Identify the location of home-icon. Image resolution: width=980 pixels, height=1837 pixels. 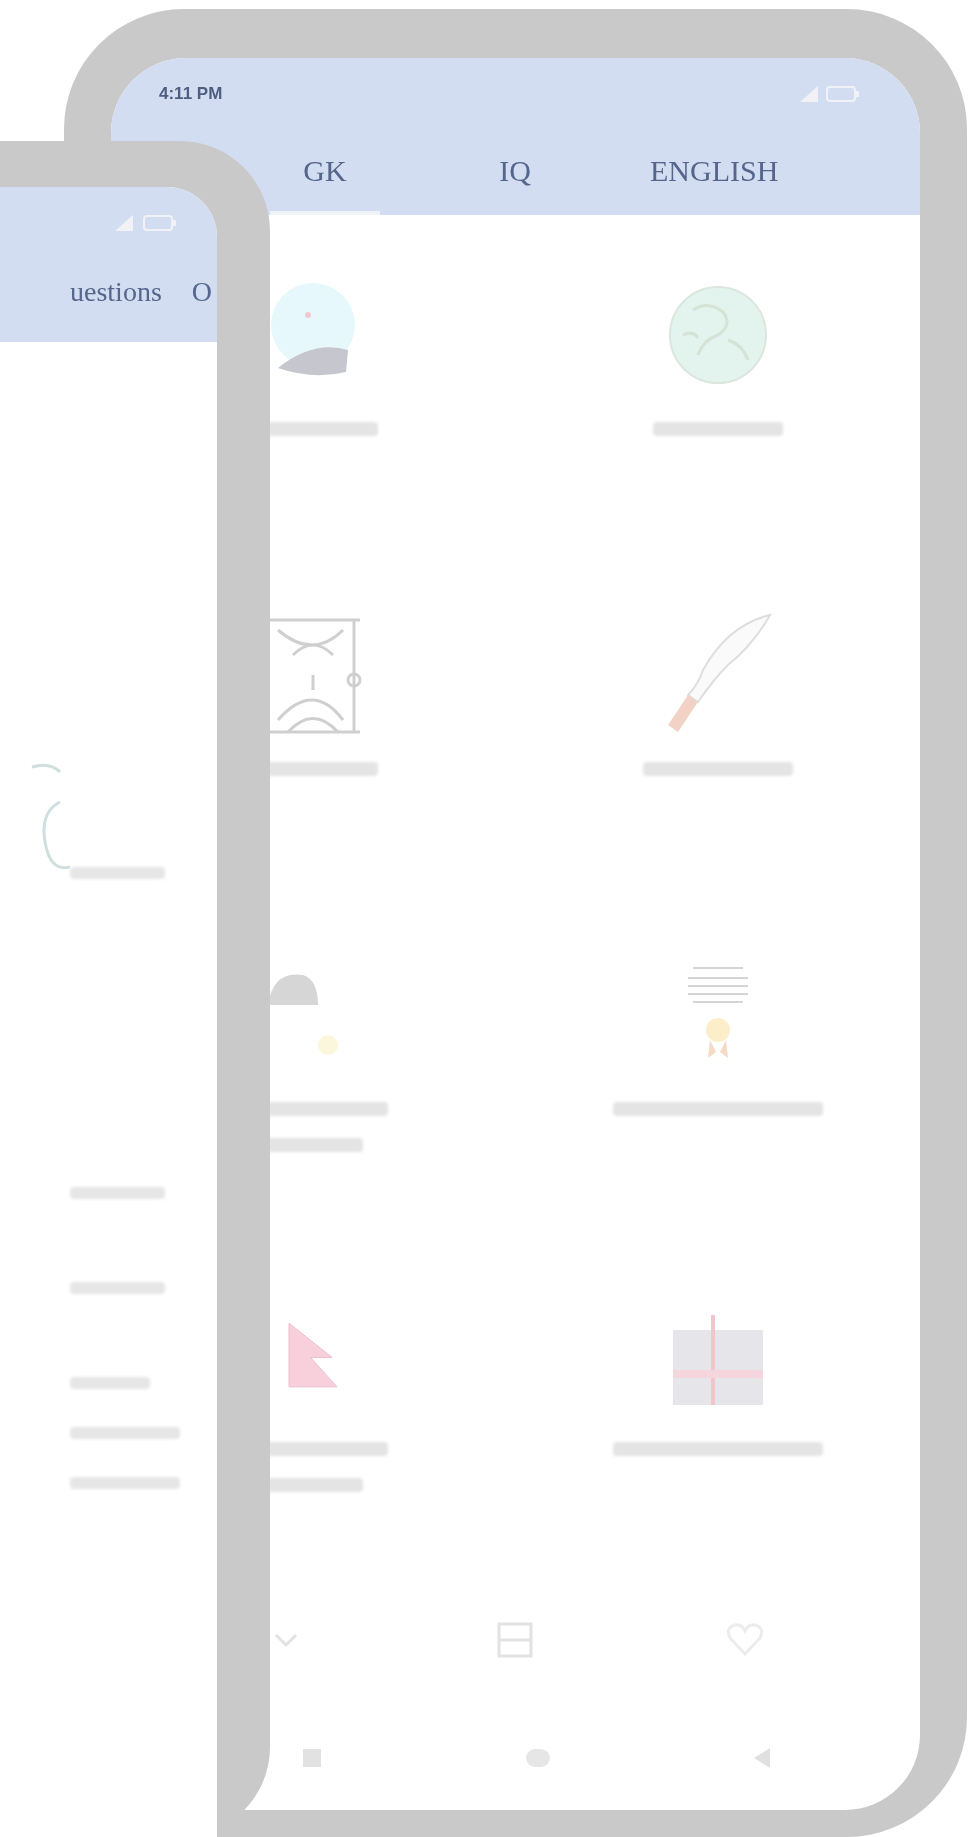
(537, 1758).